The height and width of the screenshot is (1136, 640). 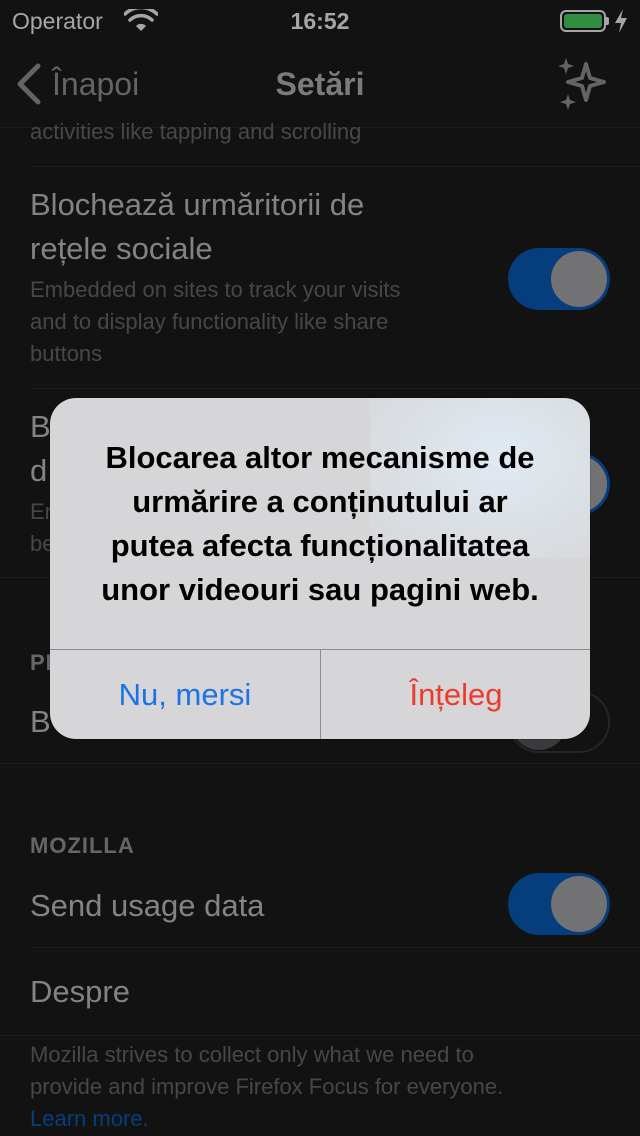 I want to click on alert-message-line3: putea afecta funcționalitatea, so click(x=320, y=545).